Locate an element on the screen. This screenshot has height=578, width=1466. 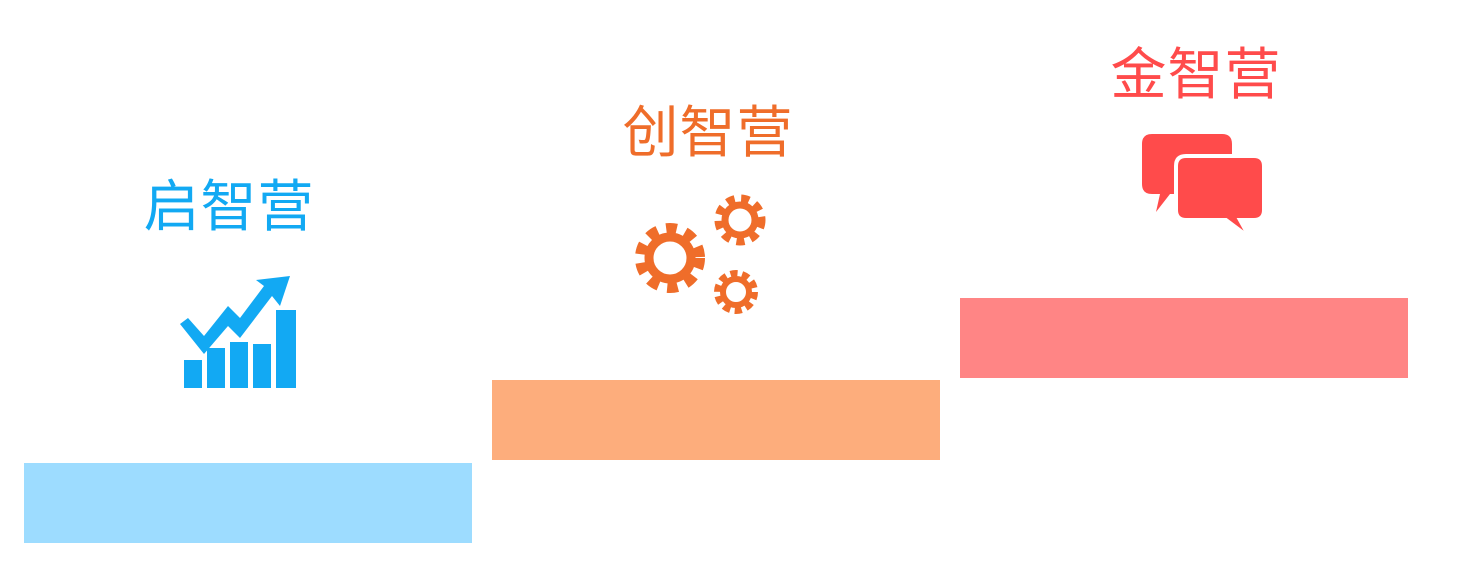
growth-chart-icon is located at coordinates (238, 332).